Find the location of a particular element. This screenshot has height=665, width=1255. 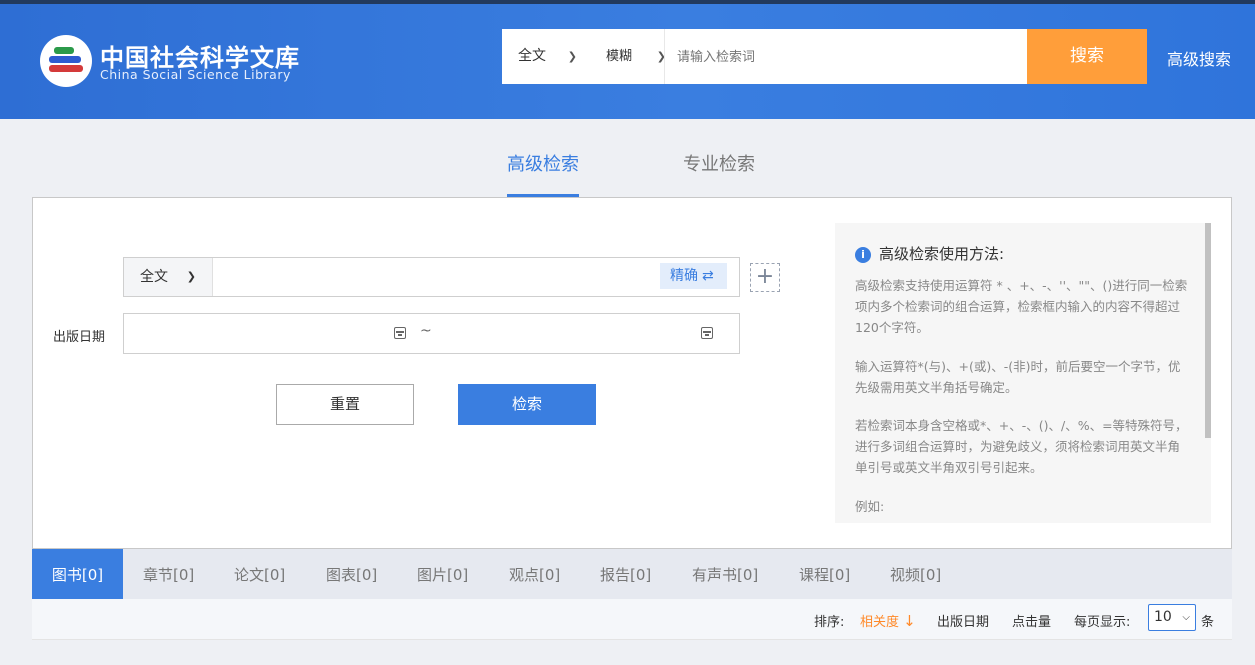

pub-date-range: ~ is located at coordinates (431, 333).